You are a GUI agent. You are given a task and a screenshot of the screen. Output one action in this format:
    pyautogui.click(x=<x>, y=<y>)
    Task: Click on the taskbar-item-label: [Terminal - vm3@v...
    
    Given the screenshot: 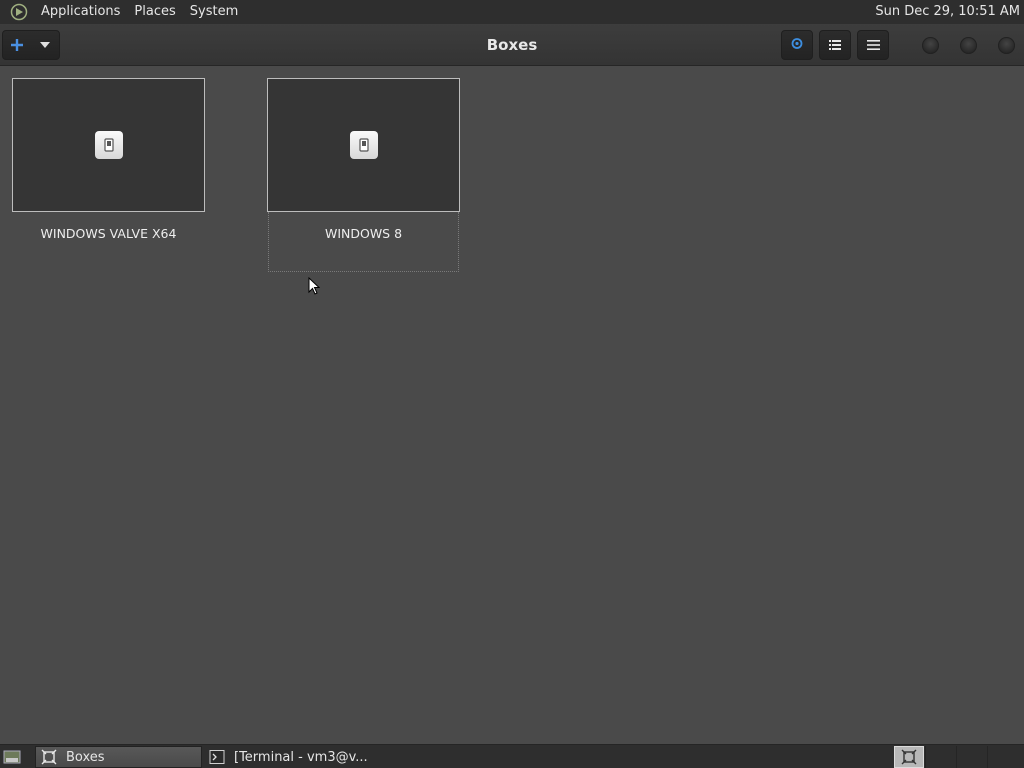 What is the action you would take?
    pyautogui.click(x=301, y=757)
    